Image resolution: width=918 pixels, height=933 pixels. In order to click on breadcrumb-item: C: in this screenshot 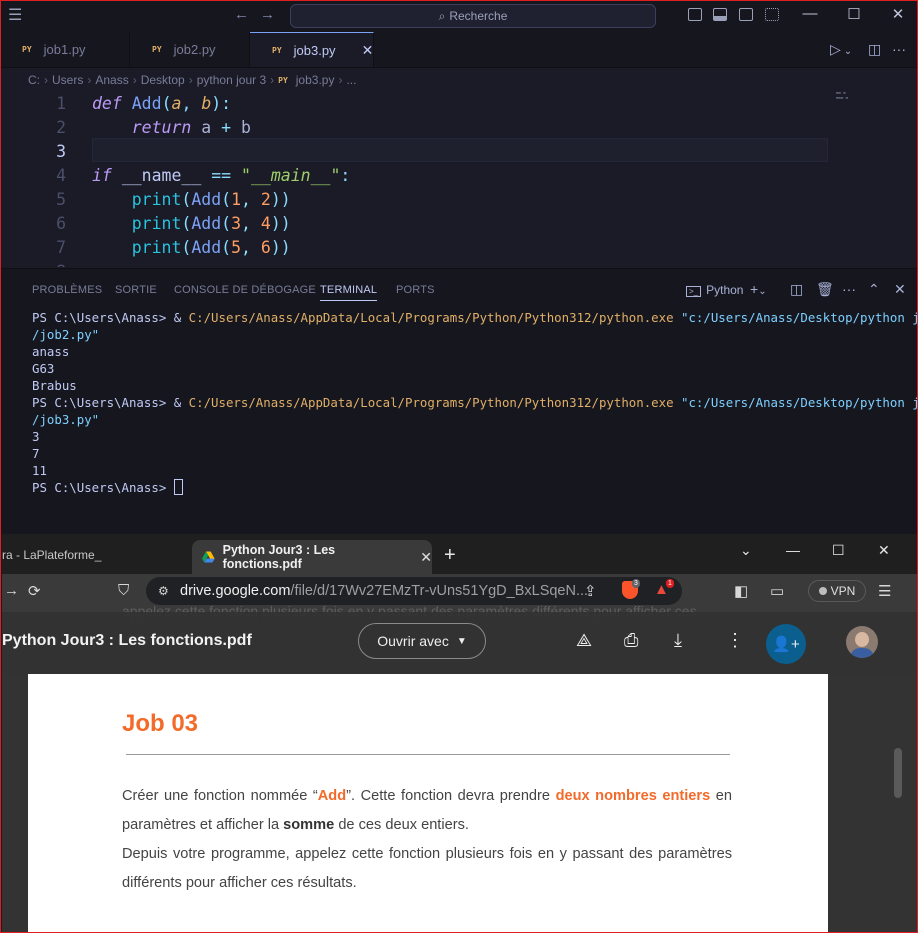, I will do `click(34, 80)`.